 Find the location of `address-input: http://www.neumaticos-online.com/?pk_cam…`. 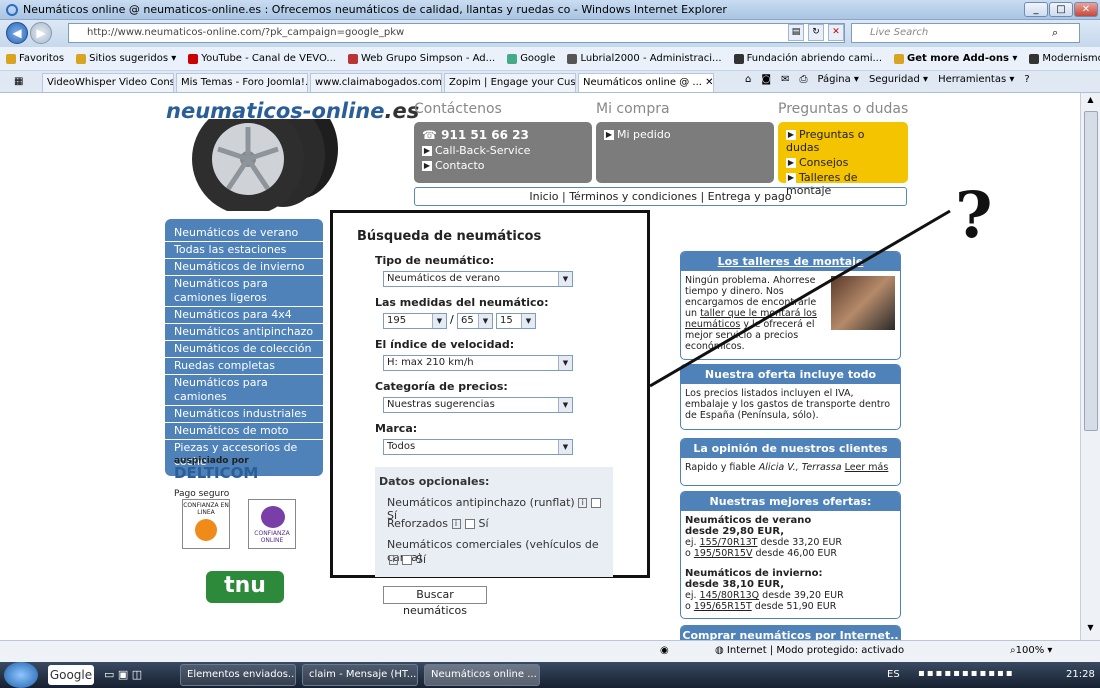

address-input: http://www.neumaticos-online.com/?pk_cam… is located at coordinates (456, 33).